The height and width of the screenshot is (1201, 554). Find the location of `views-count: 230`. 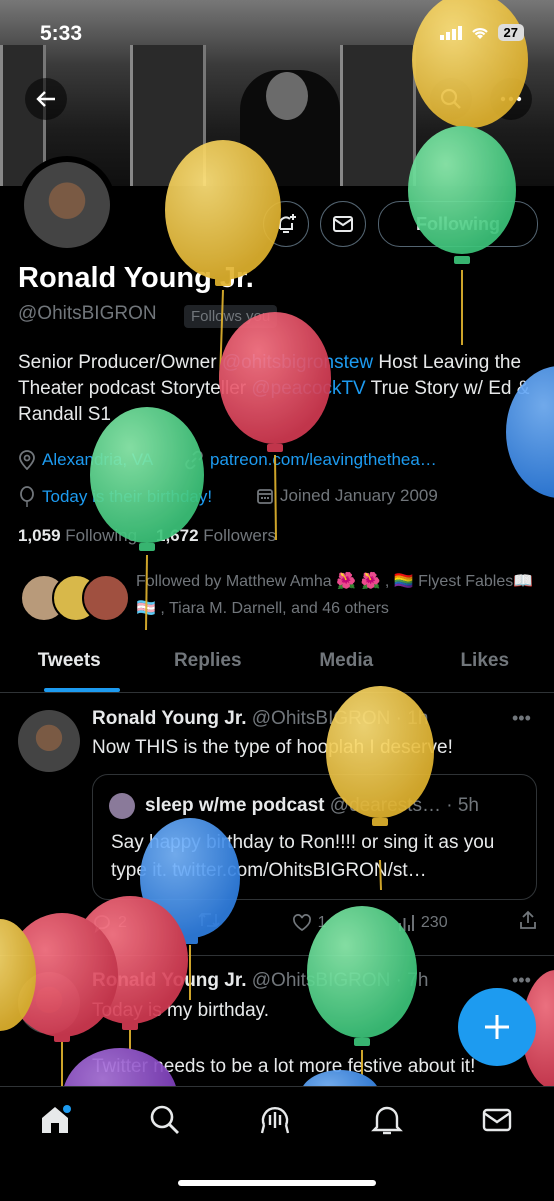

views-count: 230 is located at coordinates (434, 923).